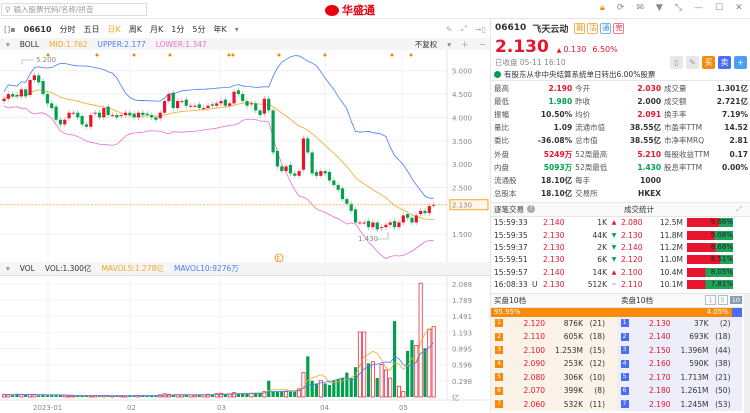 The height and width of the screenshot is (413, 750). What do you see at coordinates (237, 29) in the screenshot?
I see `period-dropdown-icon: ▾` at bounding box center [237, 29].